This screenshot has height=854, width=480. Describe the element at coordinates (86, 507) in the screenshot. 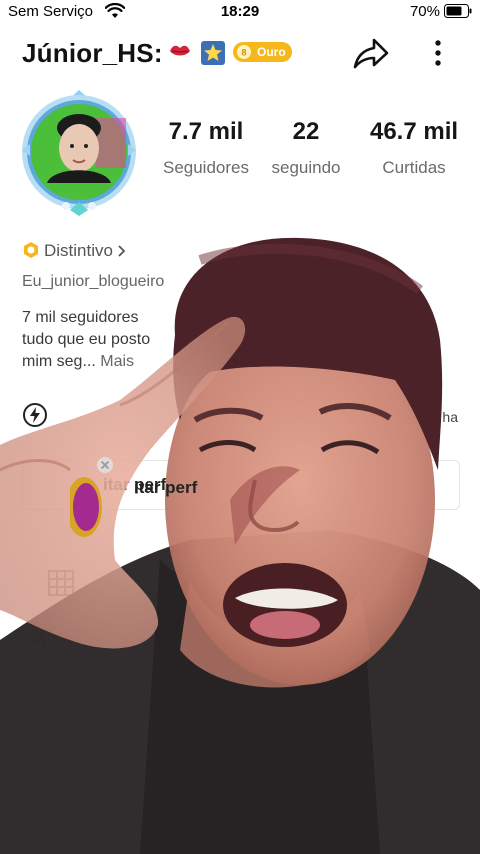

I see `pin-sticker-icon` at that location.